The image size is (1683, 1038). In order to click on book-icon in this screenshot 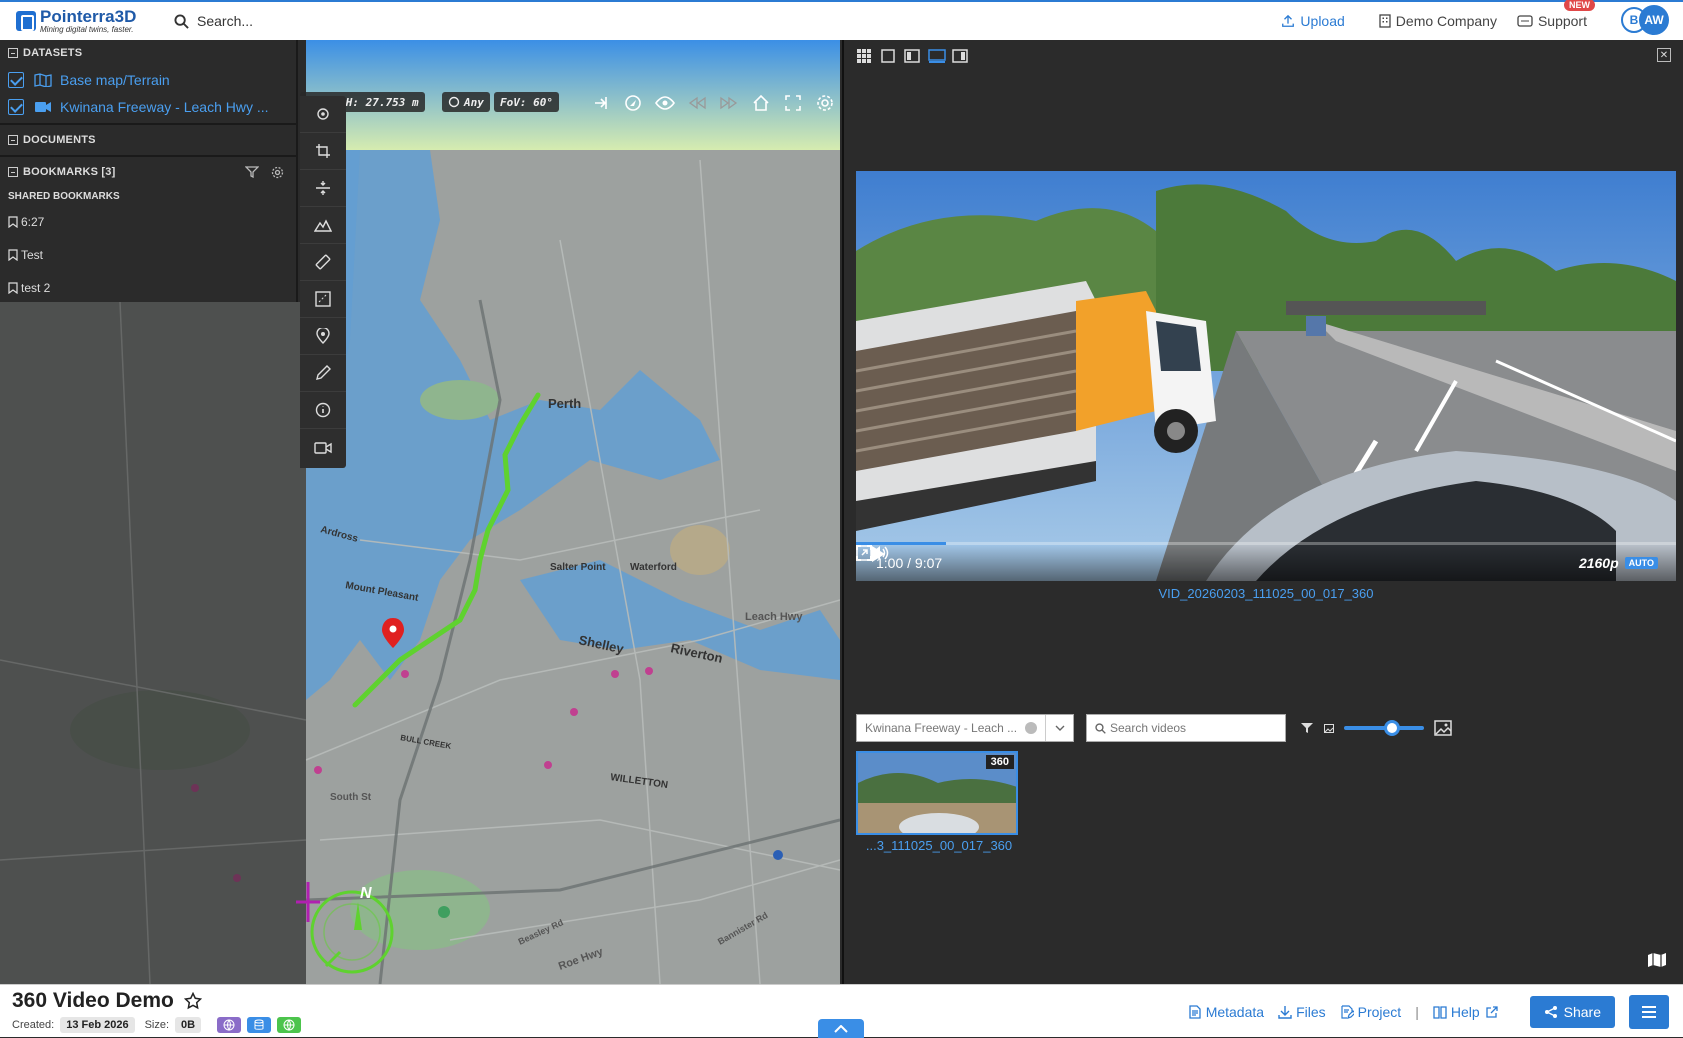, I will do `click(1440, 1012)`.